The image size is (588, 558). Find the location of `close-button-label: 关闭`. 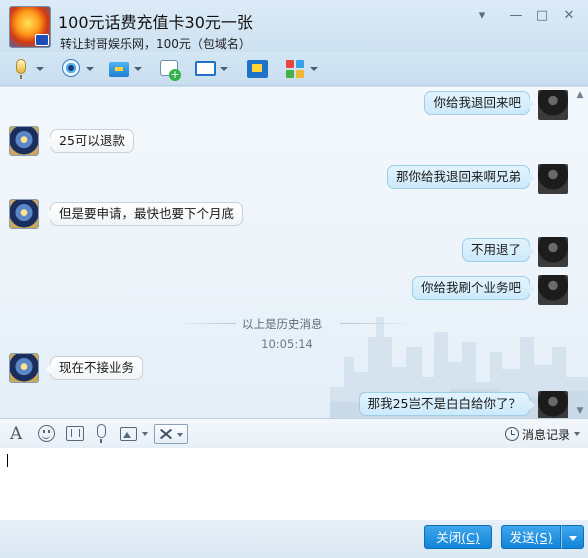

close-button-label: 关闭 is located at coordinates (449, 537).